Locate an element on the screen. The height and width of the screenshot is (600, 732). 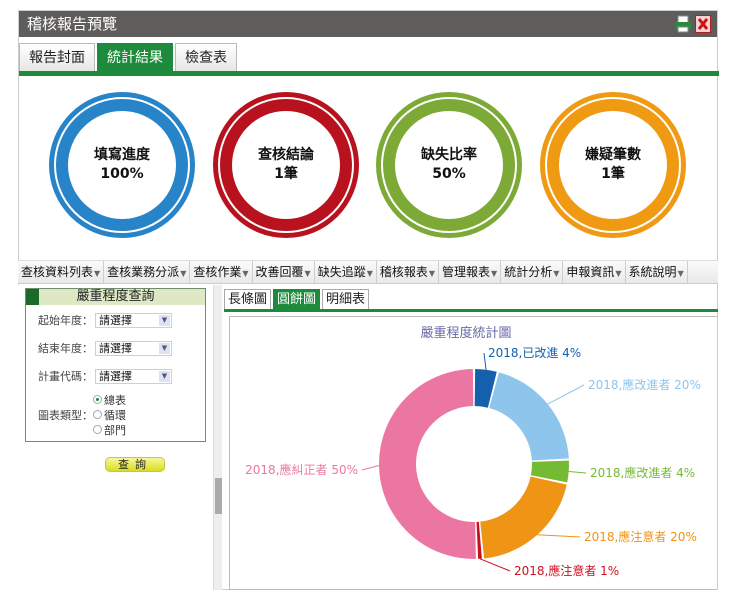
stat-value: 50% is located at coordinates (449, 174).